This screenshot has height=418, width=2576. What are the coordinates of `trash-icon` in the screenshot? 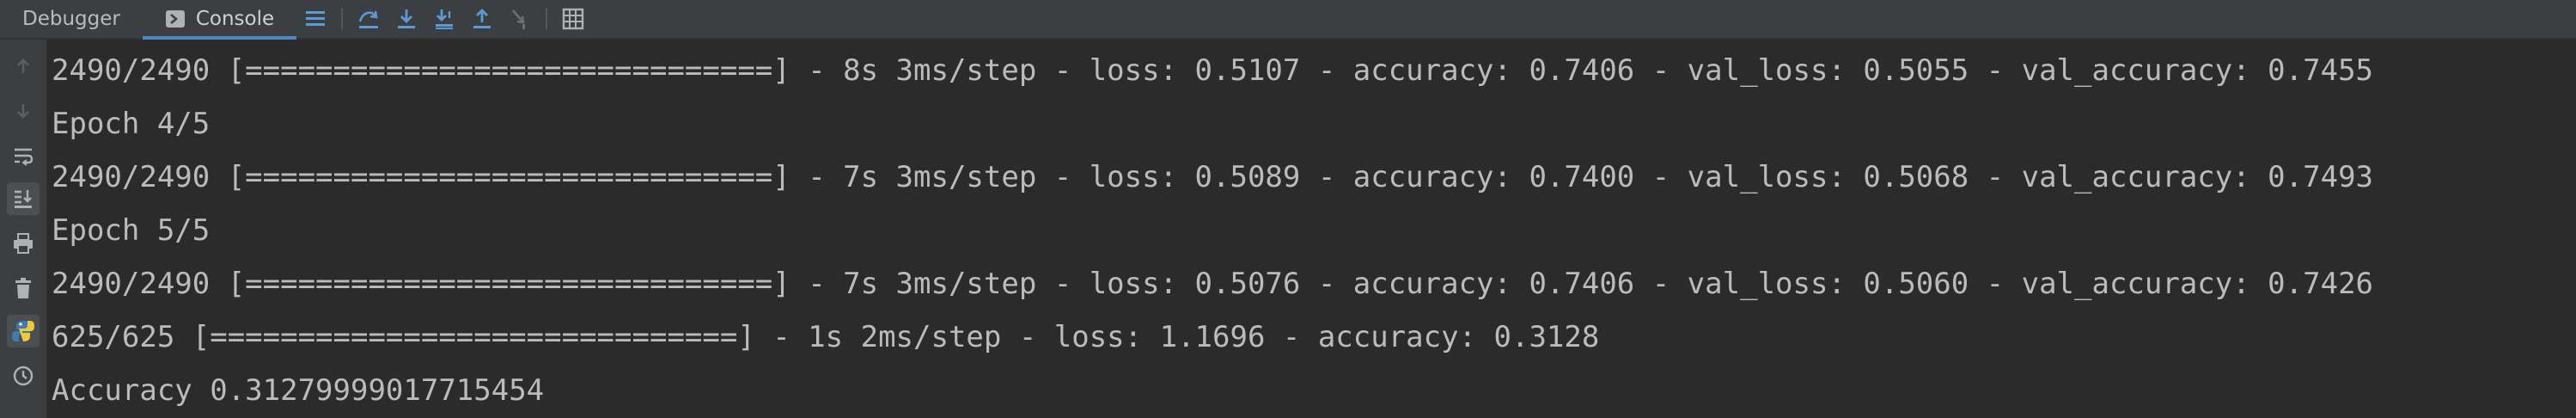 It's located at (23, 288).